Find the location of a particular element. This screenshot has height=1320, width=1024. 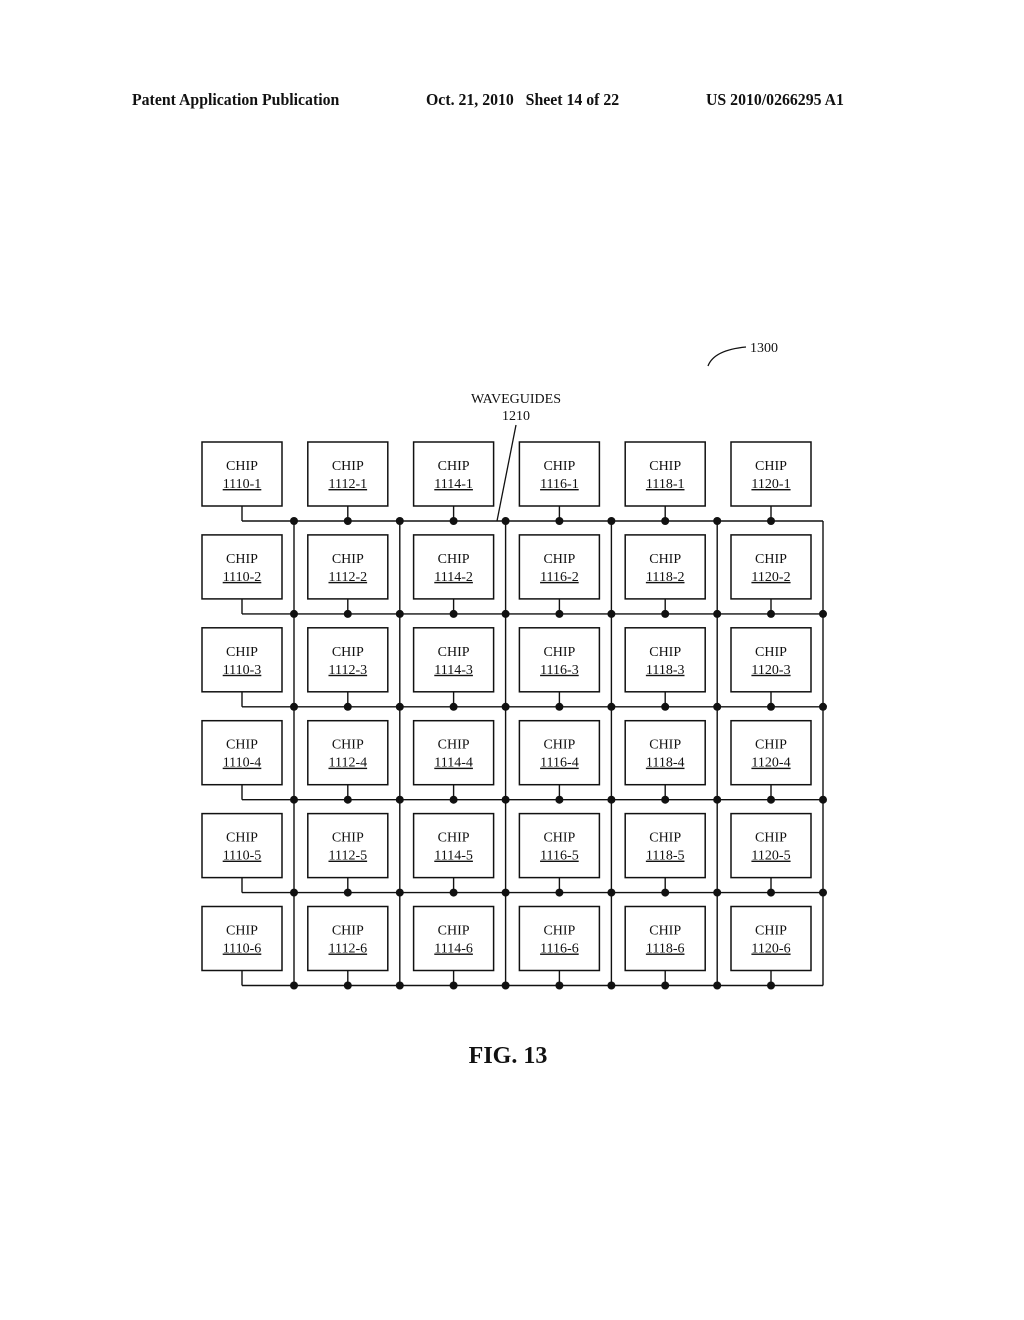

chip-id: 1112-5 is located at coordinates (347, 856).